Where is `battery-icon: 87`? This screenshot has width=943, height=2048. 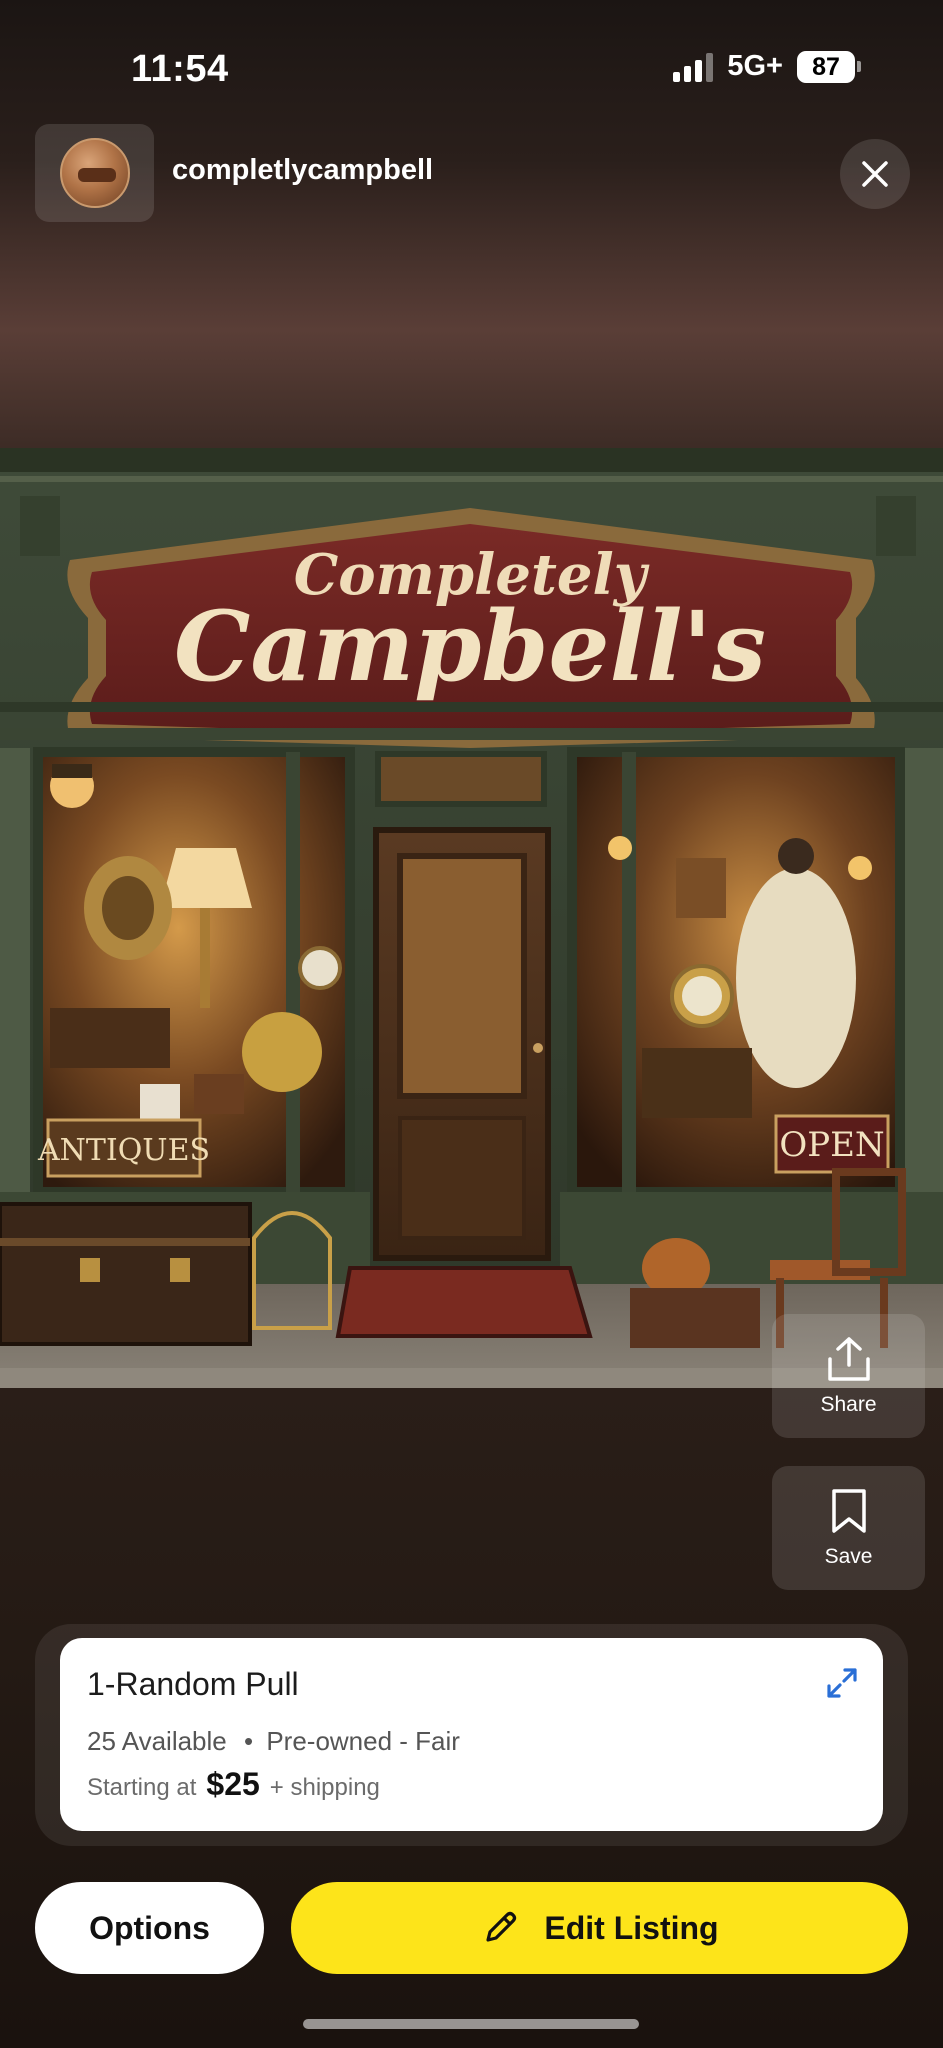
battery-icon: 87 is located at coordinates (829, 66).